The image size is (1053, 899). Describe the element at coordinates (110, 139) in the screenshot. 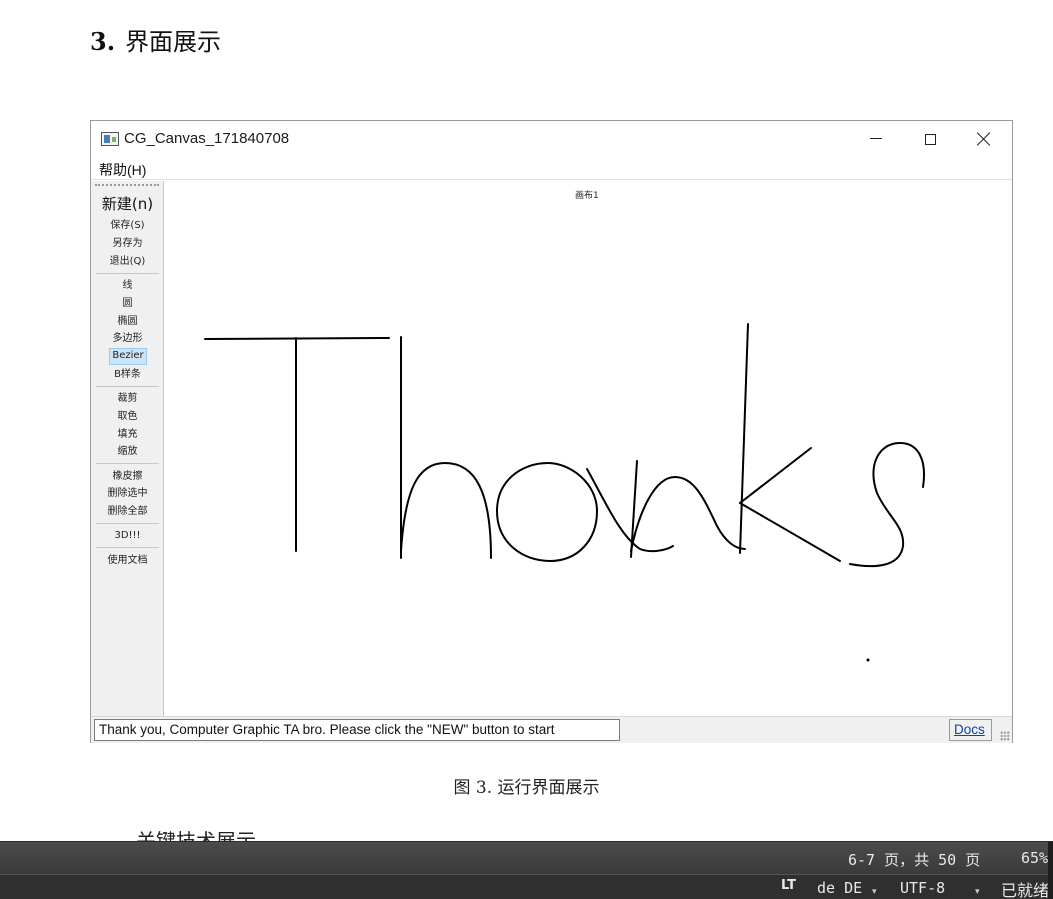

I see `app-icon` at that location.